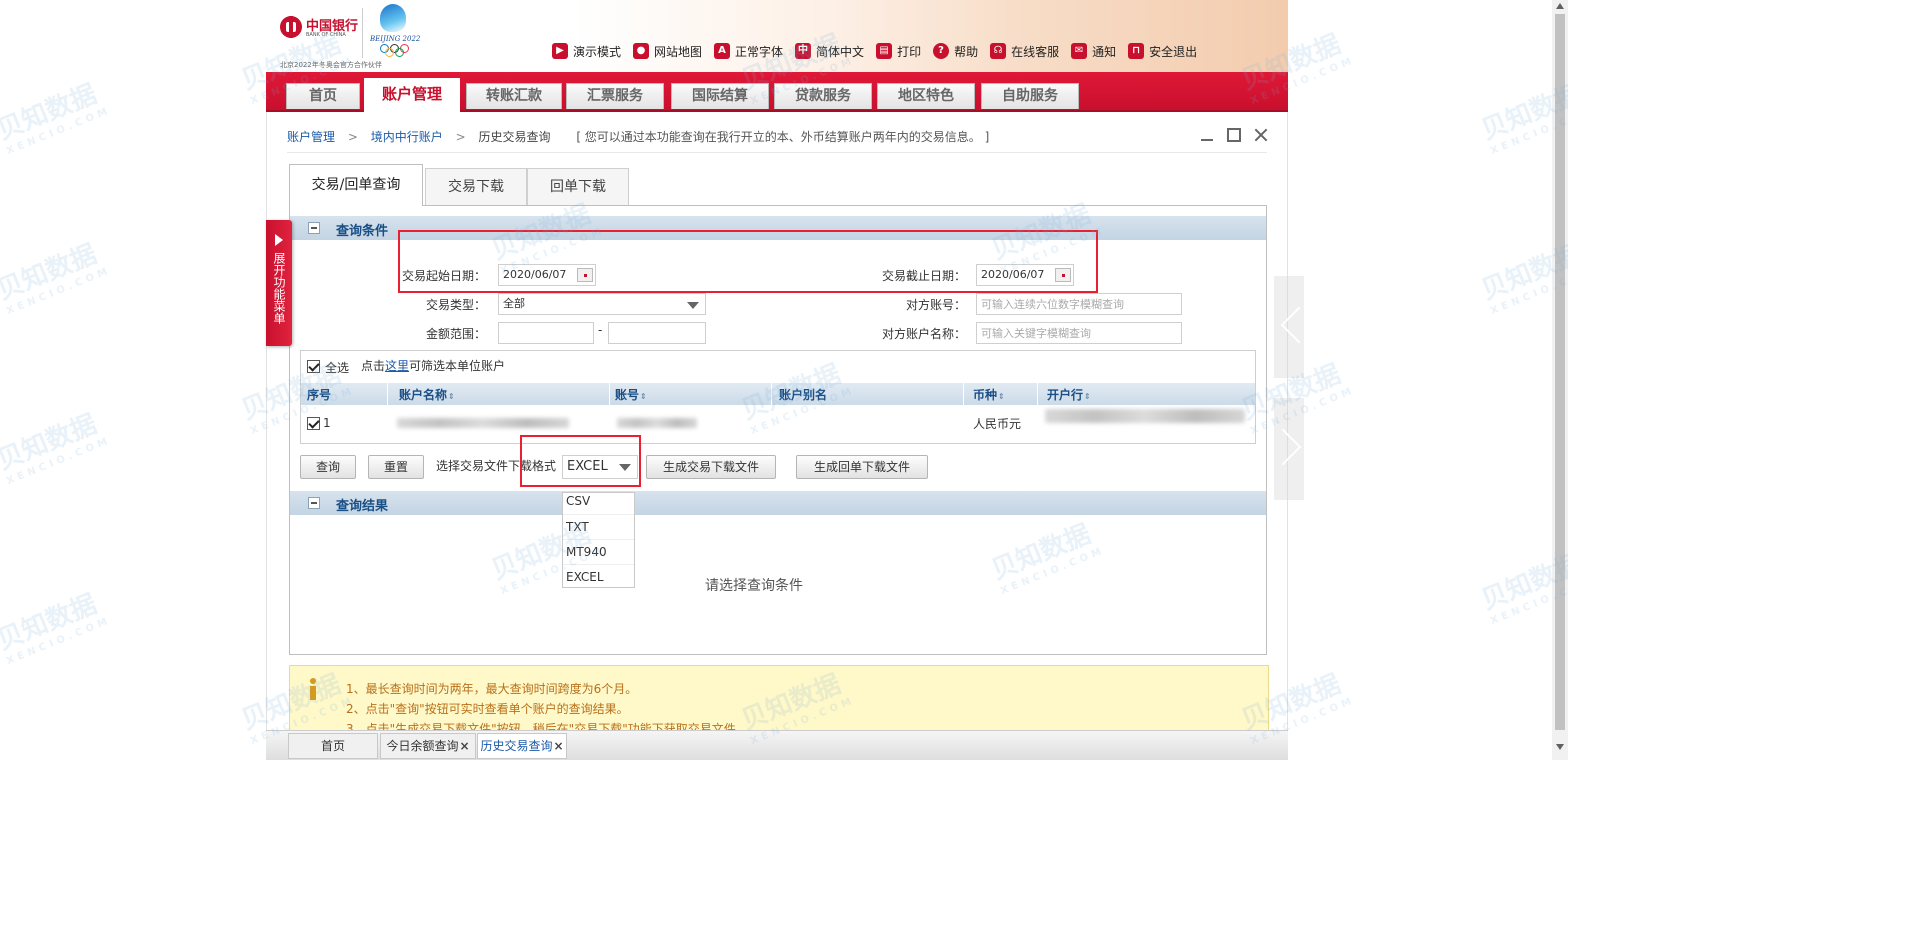 This screenshot has height=931, width=1920. I want to click on format-dropdown: CSV TXT MT940 EXCEL, so click(598, 540).